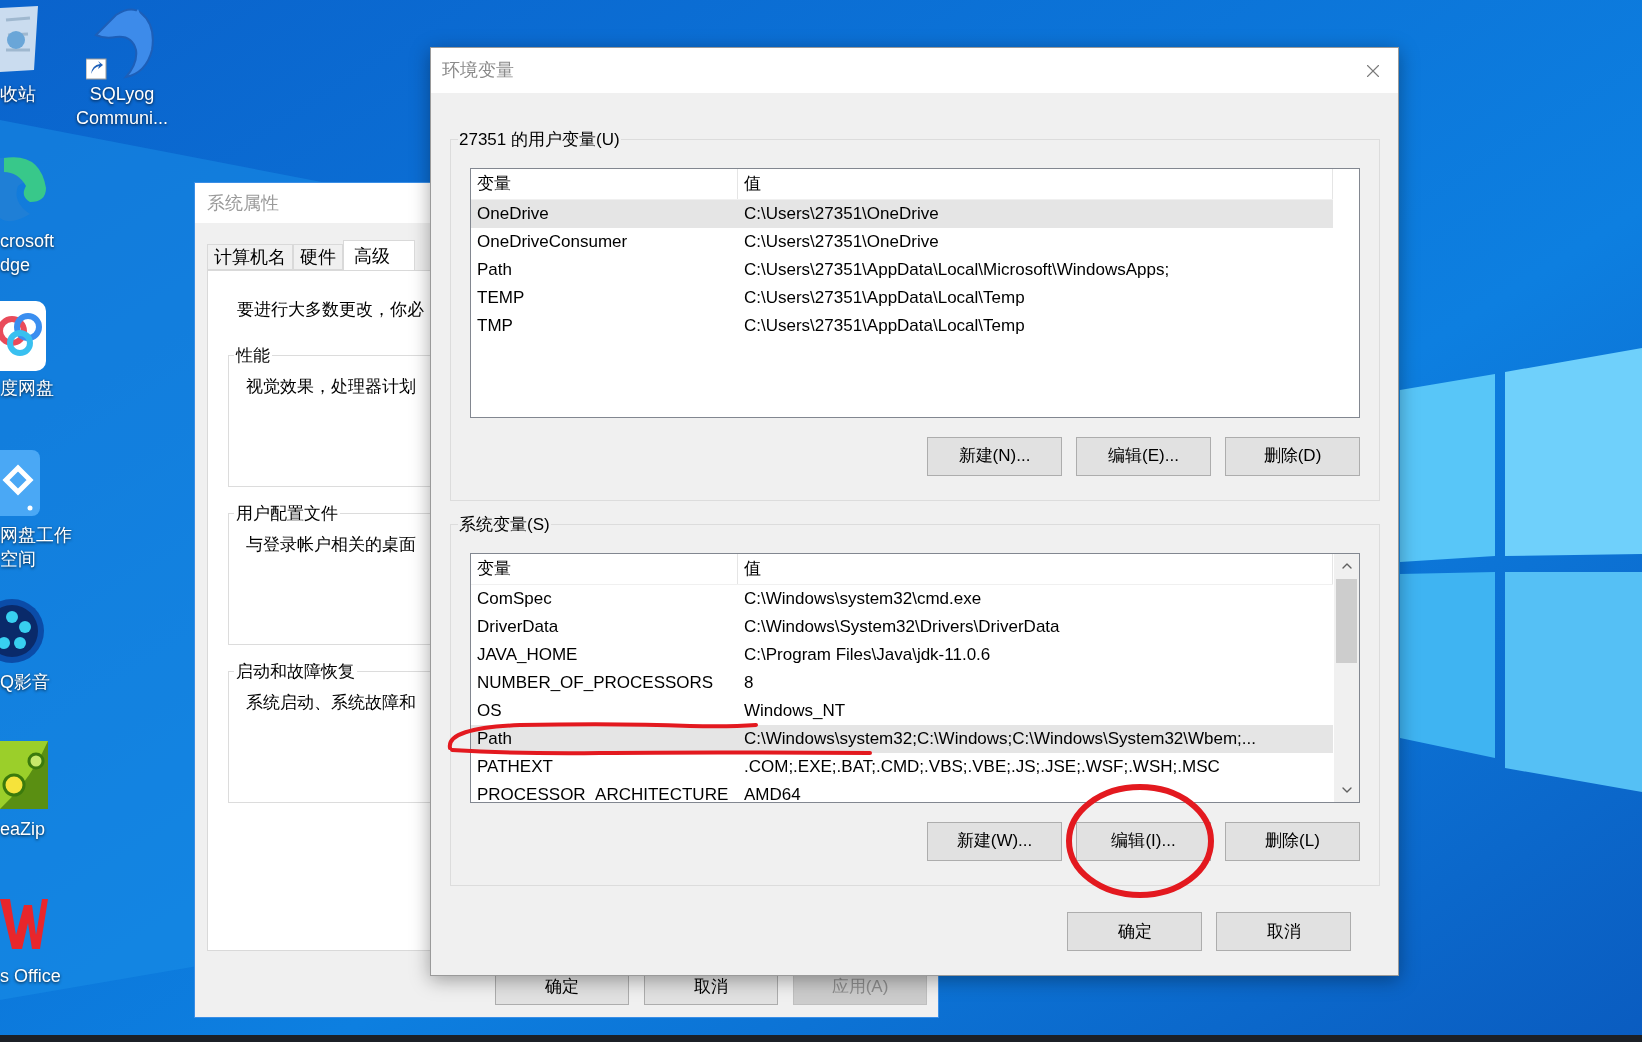 The height and width of the screenshot is (1042, 1642). Describe the element at coordinates (24, 776) in the screenshot. I see `pea-pod-icon` at that location.